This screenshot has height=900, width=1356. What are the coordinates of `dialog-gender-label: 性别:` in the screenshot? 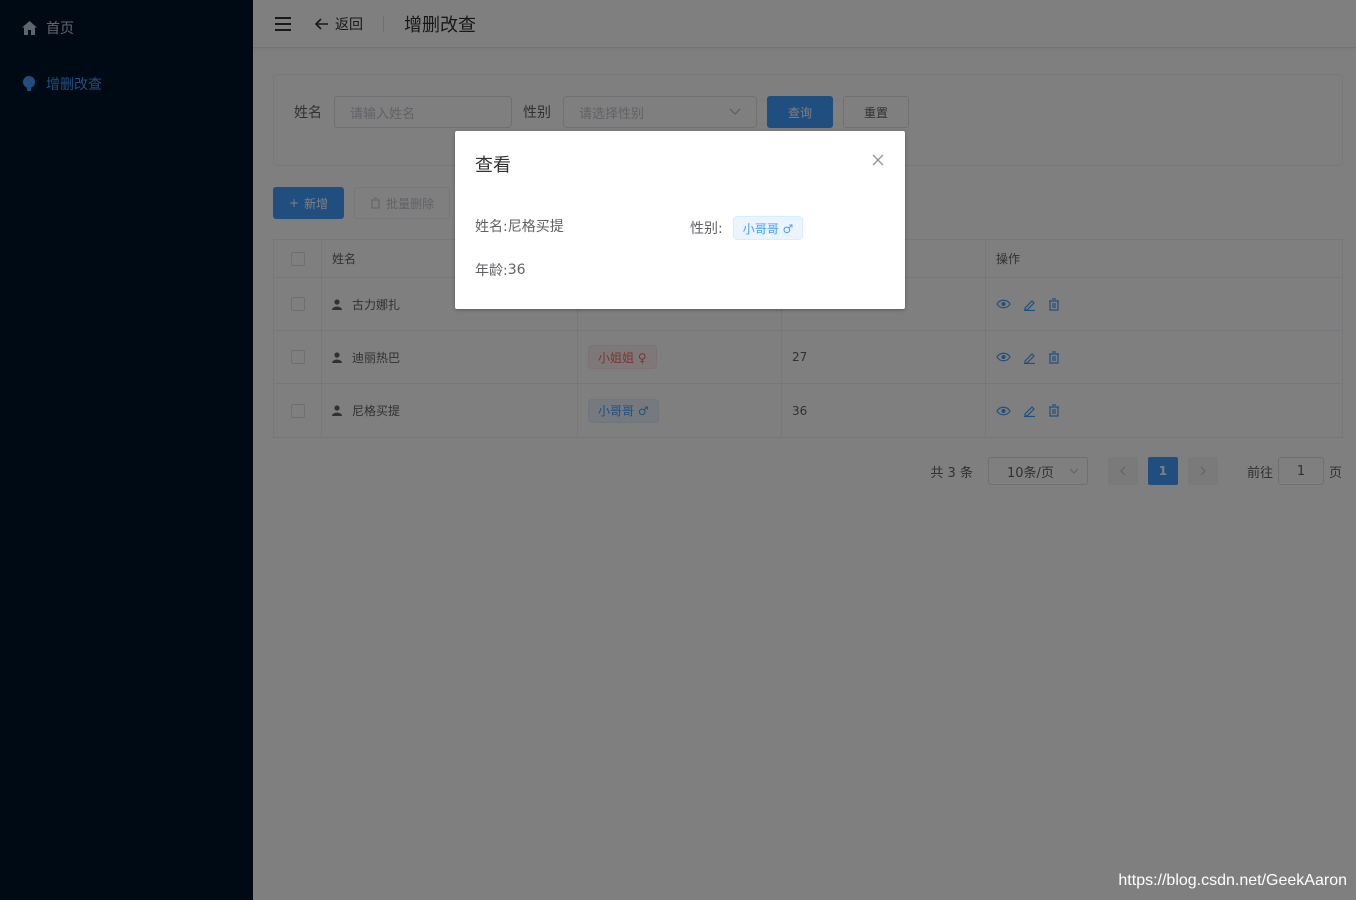 It's located at (706, 229).